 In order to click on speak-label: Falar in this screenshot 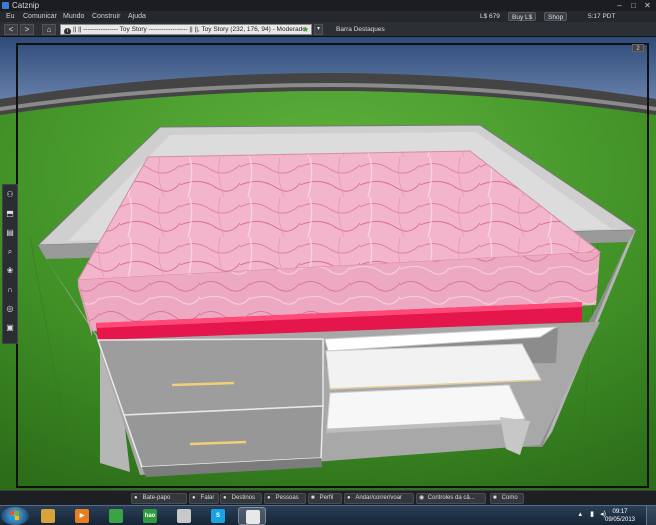, I will do `click(207, 498)`.